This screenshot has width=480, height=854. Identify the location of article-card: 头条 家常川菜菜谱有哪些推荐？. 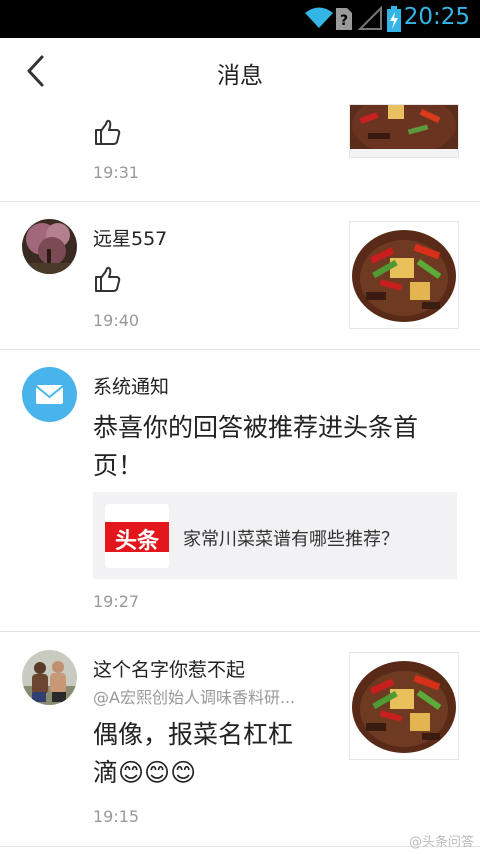
(275, 535).